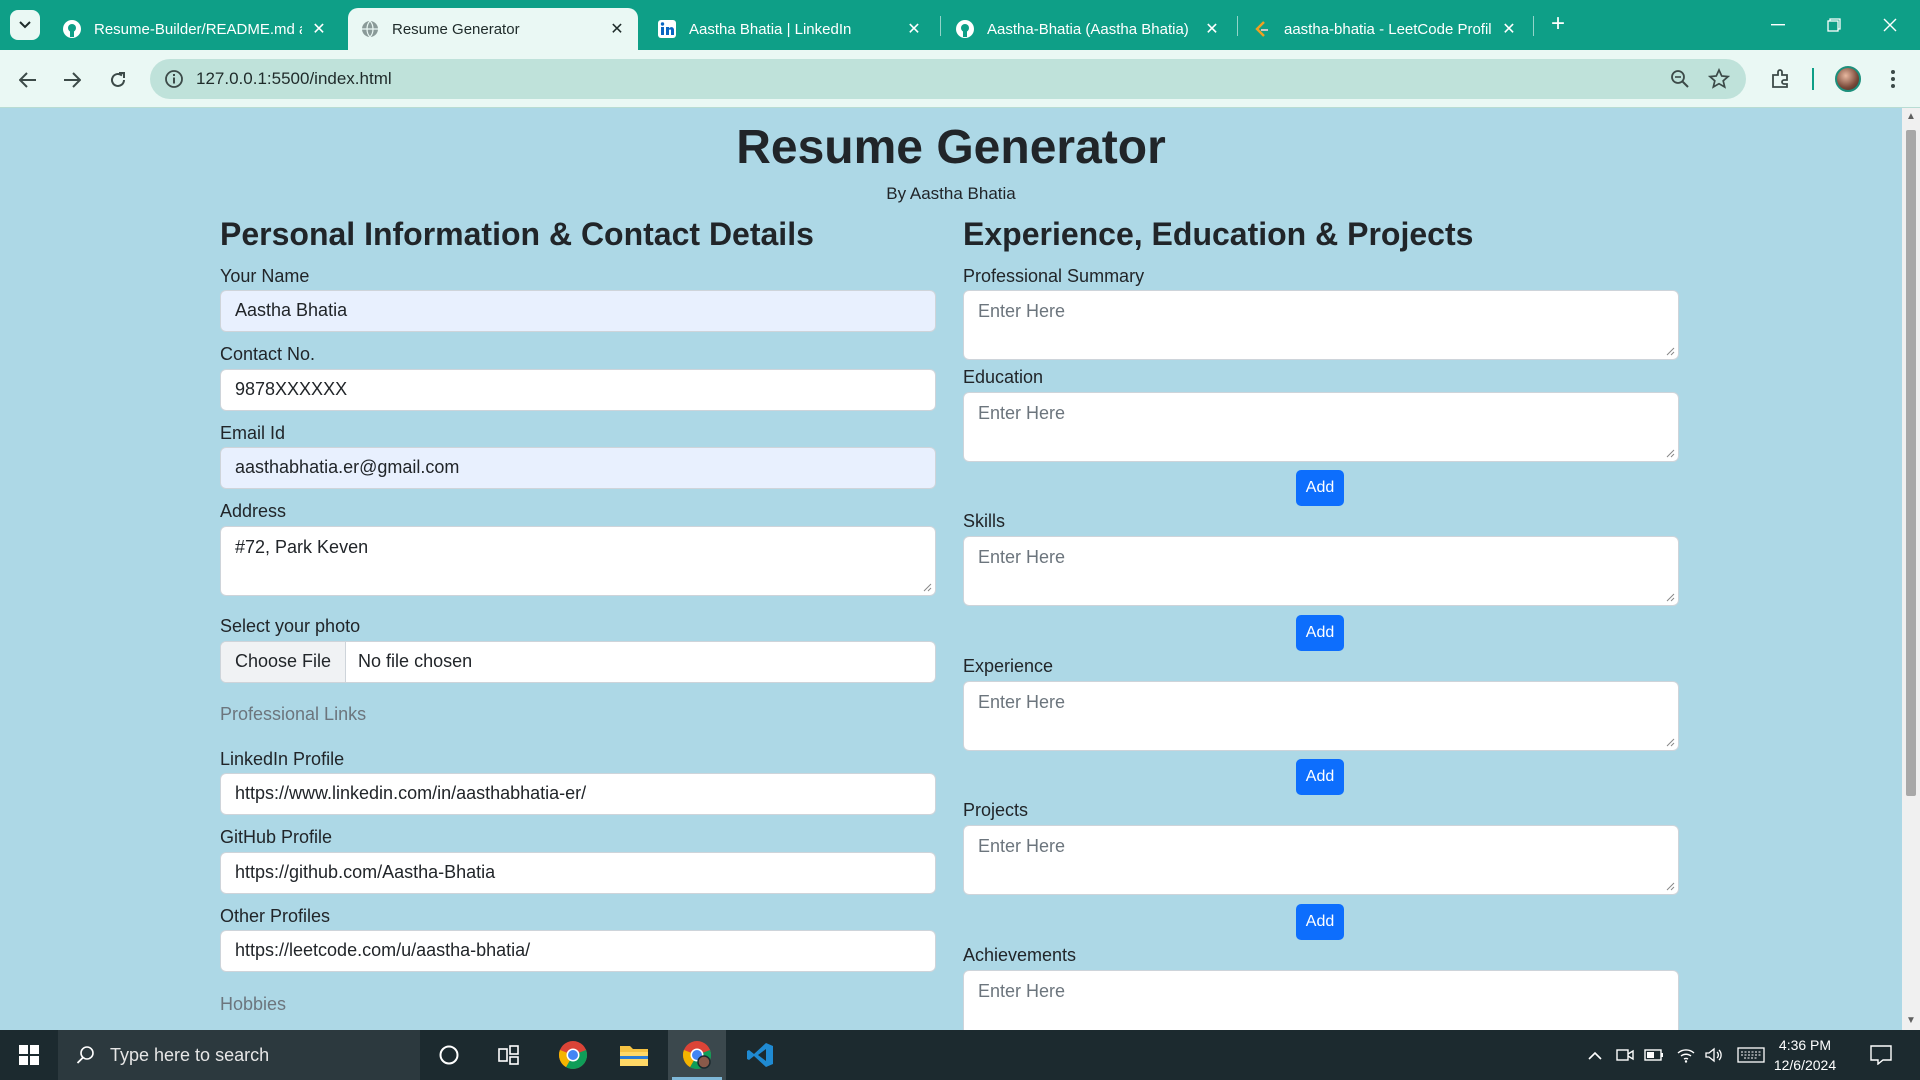  Describe the element at coordinates (195, 29) in the screenshot. I see `tab-readme: Resume-Builder/README.md at ✕` at that location.